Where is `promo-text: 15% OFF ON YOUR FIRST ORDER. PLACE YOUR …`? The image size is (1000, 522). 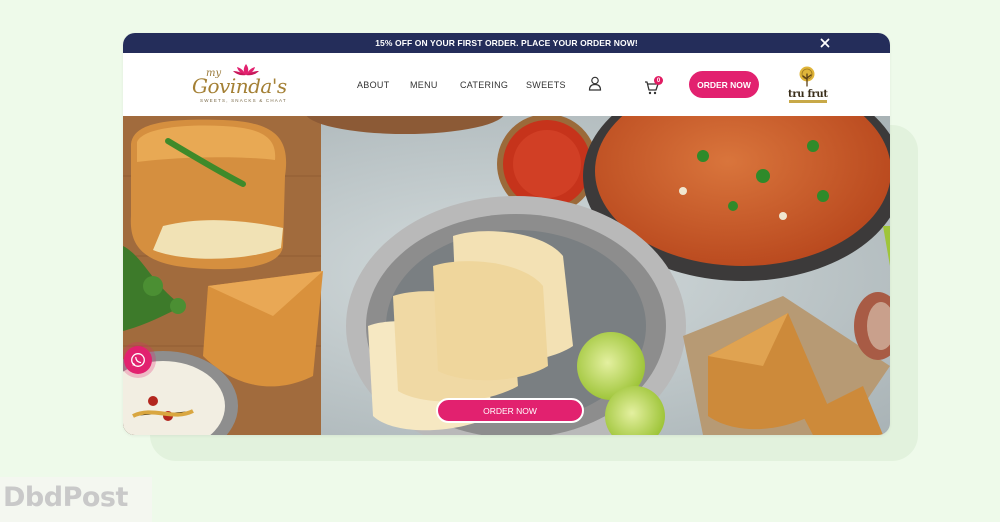
promo-text: 15% OFF ON YOUR FIRST ORDER. PLACE YOUR … is located at coordinates (506, 43).